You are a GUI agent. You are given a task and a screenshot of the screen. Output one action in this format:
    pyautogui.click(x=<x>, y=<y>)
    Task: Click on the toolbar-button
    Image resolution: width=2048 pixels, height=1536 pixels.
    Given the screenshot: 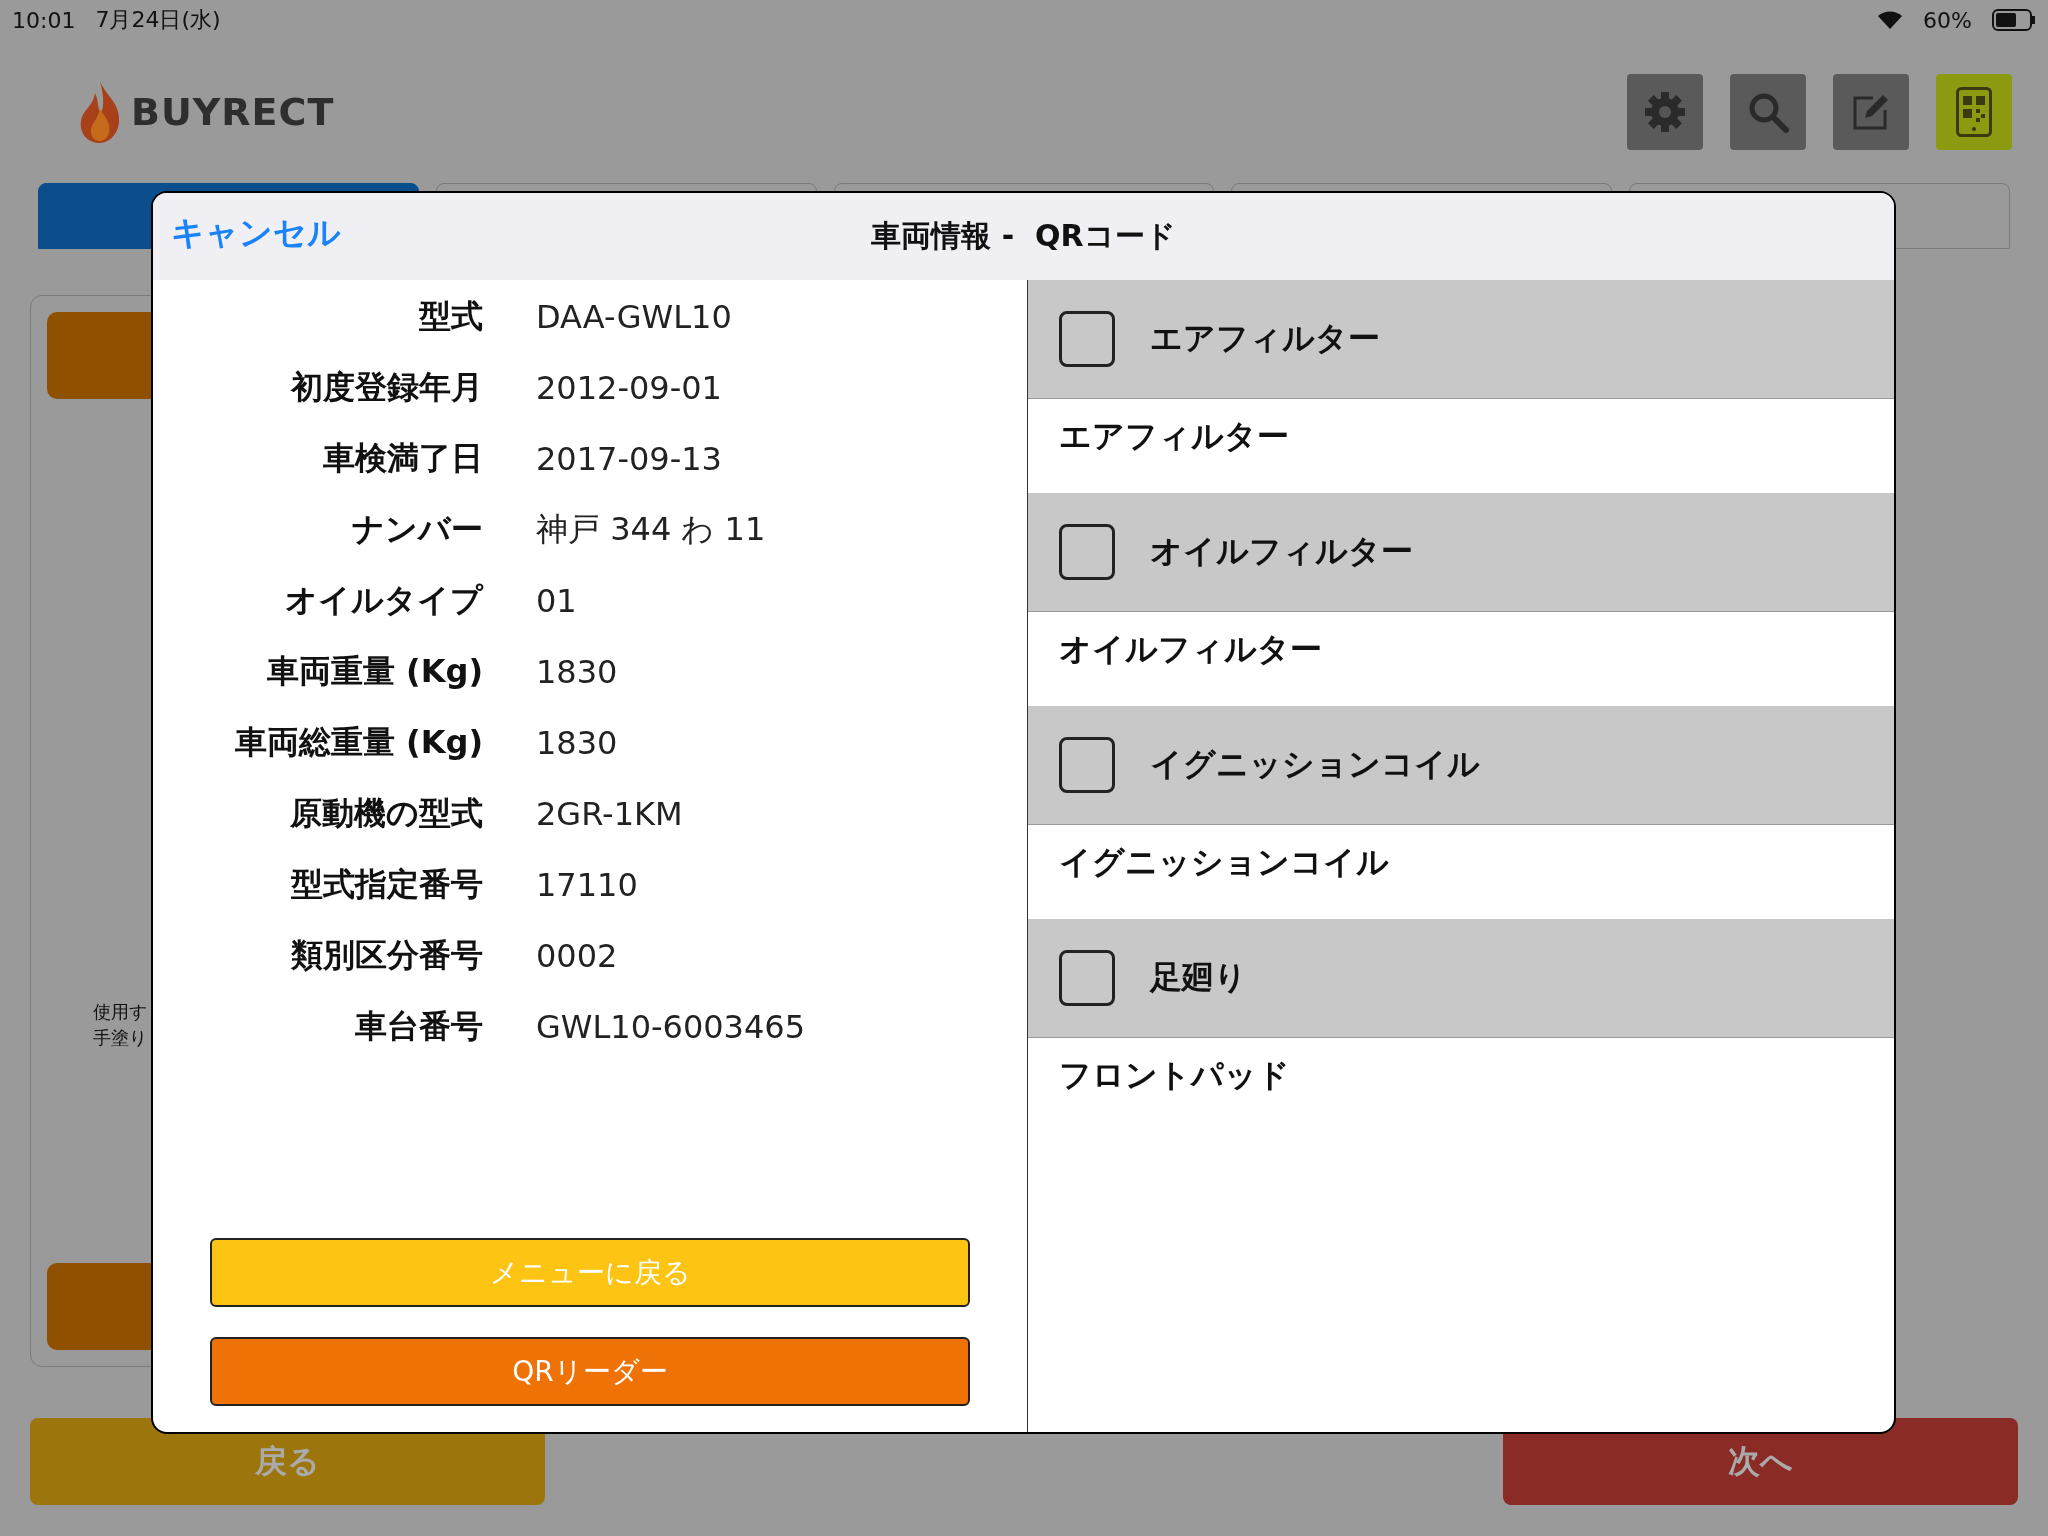 What is the action you would take?
    pyautogui.click(x=1974, y=111)
    